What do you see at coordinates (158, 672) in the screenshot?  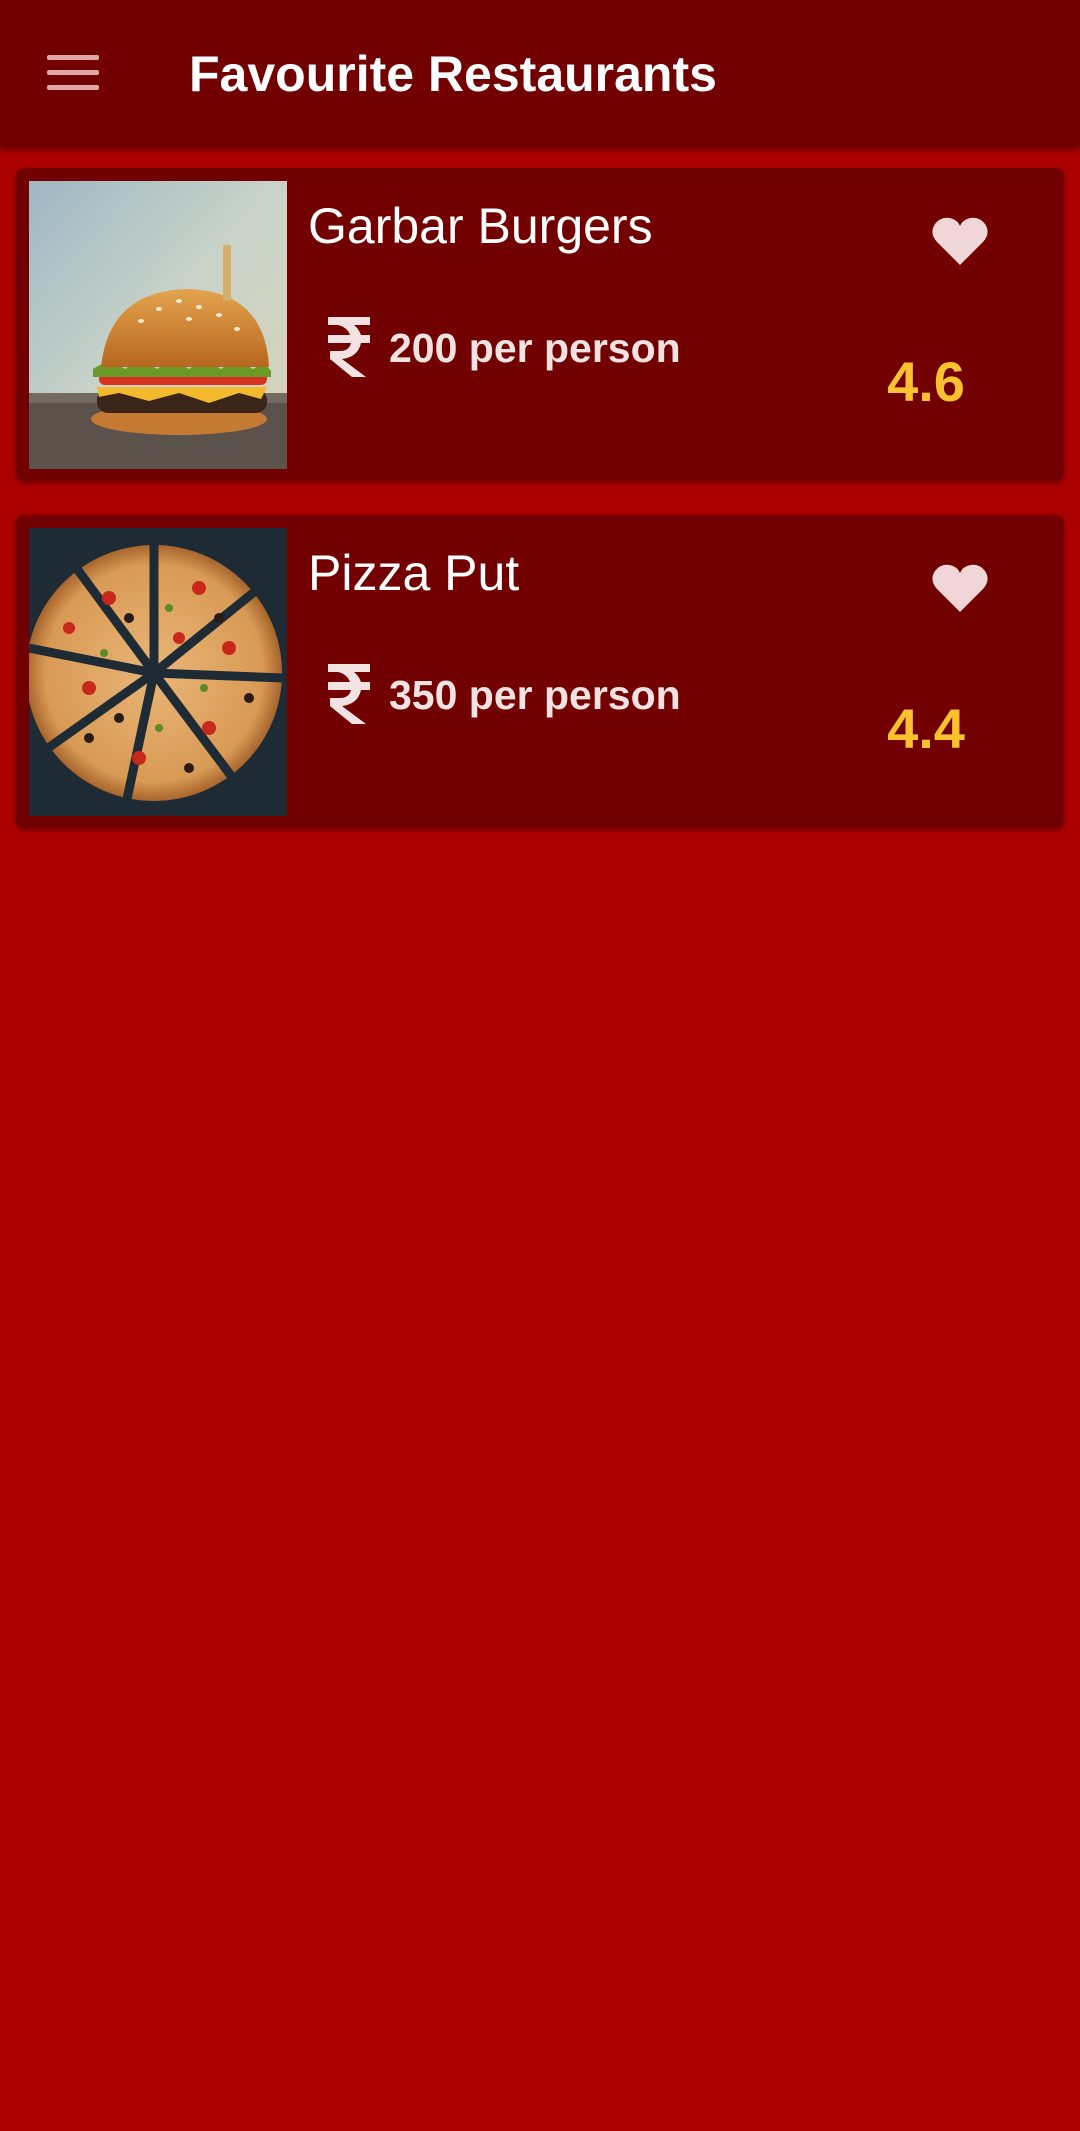 I see `pizza-image` at bounding box center [158, 672].